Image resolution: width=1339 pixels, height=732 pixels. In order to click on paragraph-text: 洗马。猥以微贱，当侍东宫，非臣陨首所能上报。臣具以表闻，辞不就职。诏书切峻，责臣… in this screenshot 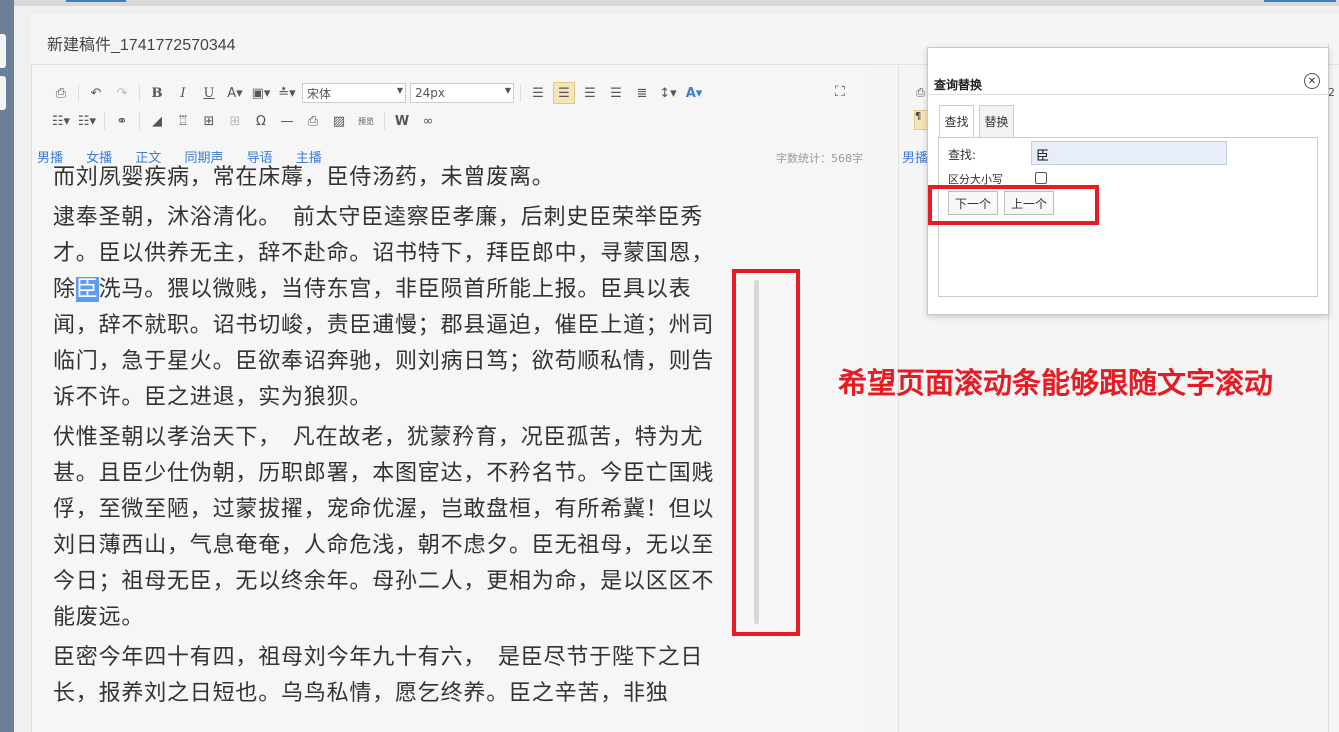, I will do `click(384, 343)`.